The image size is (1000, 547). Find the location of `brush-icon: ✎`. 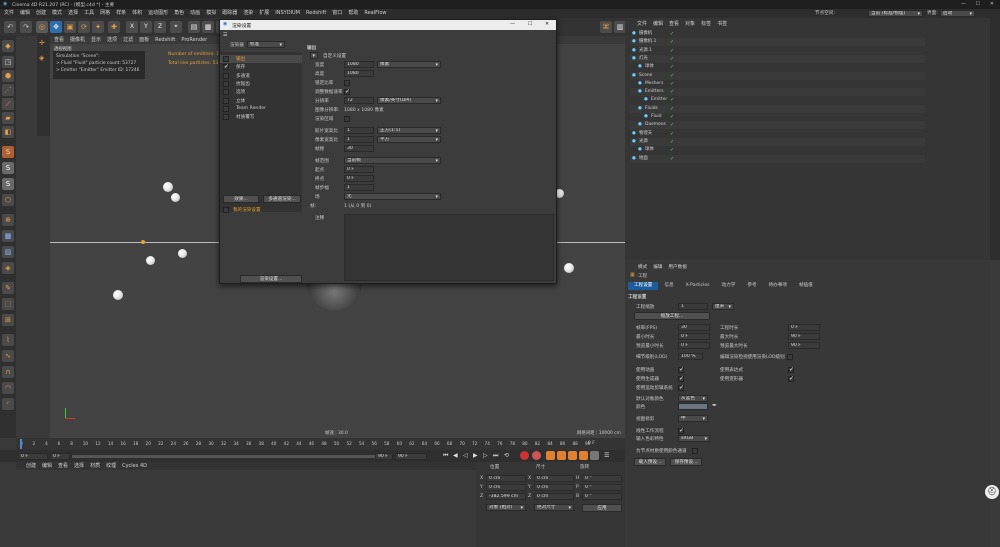

brush-icon: ✎ is located at coordinates (8, 288).